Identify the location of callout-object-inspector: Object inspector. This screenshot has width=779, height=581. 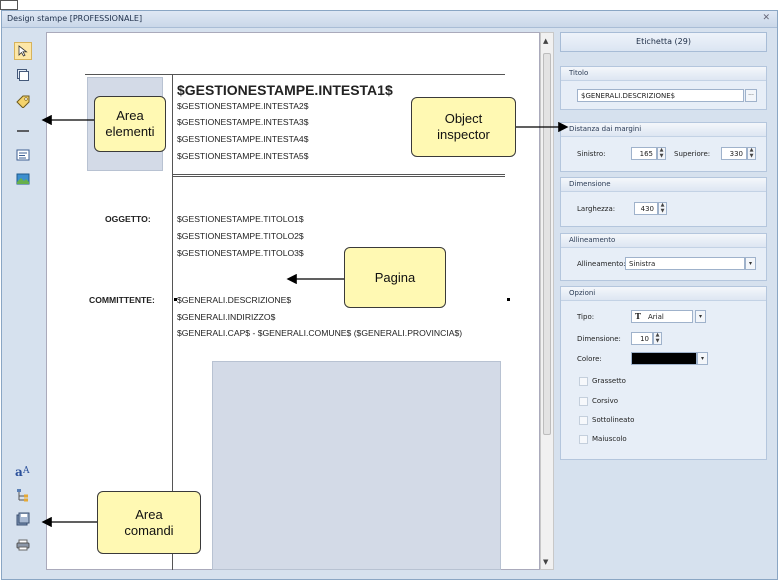
(463, 127).